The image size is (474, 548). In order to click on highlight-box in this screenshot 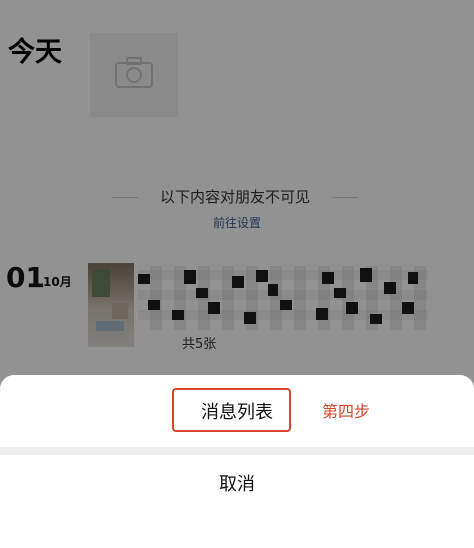, I will do `click(231, 410)`.